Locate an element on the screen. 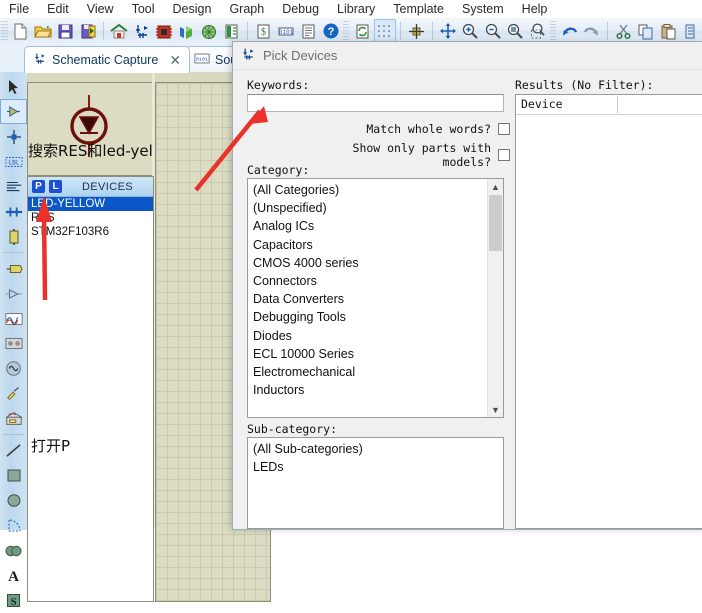 The image size is (702, 613). list-item: Connectors is located at coordinates (378, 281).